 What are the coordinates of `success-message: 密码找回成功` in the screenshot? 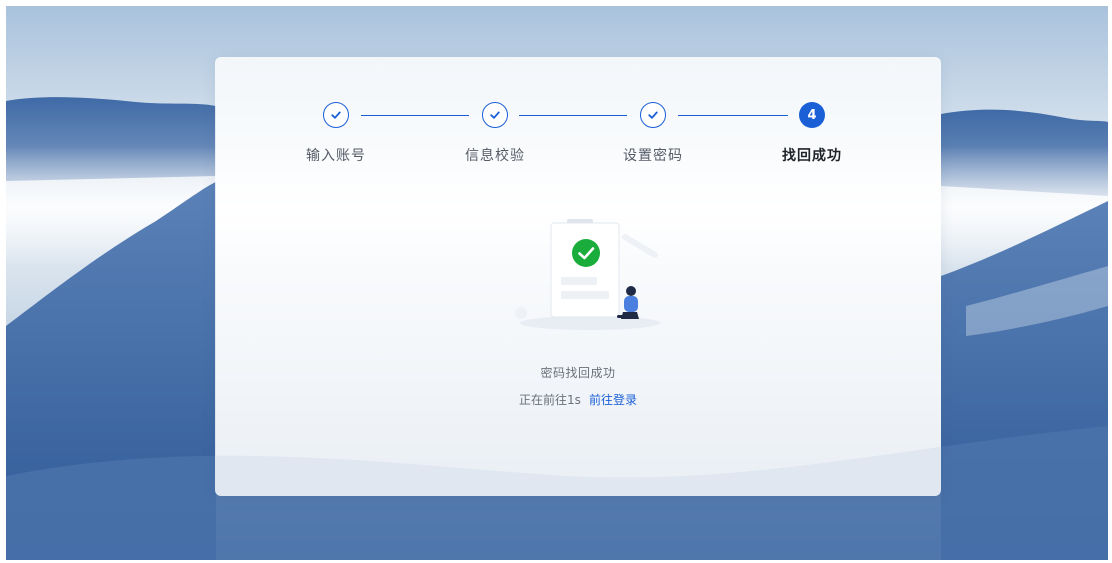 It's located at (578, 373).